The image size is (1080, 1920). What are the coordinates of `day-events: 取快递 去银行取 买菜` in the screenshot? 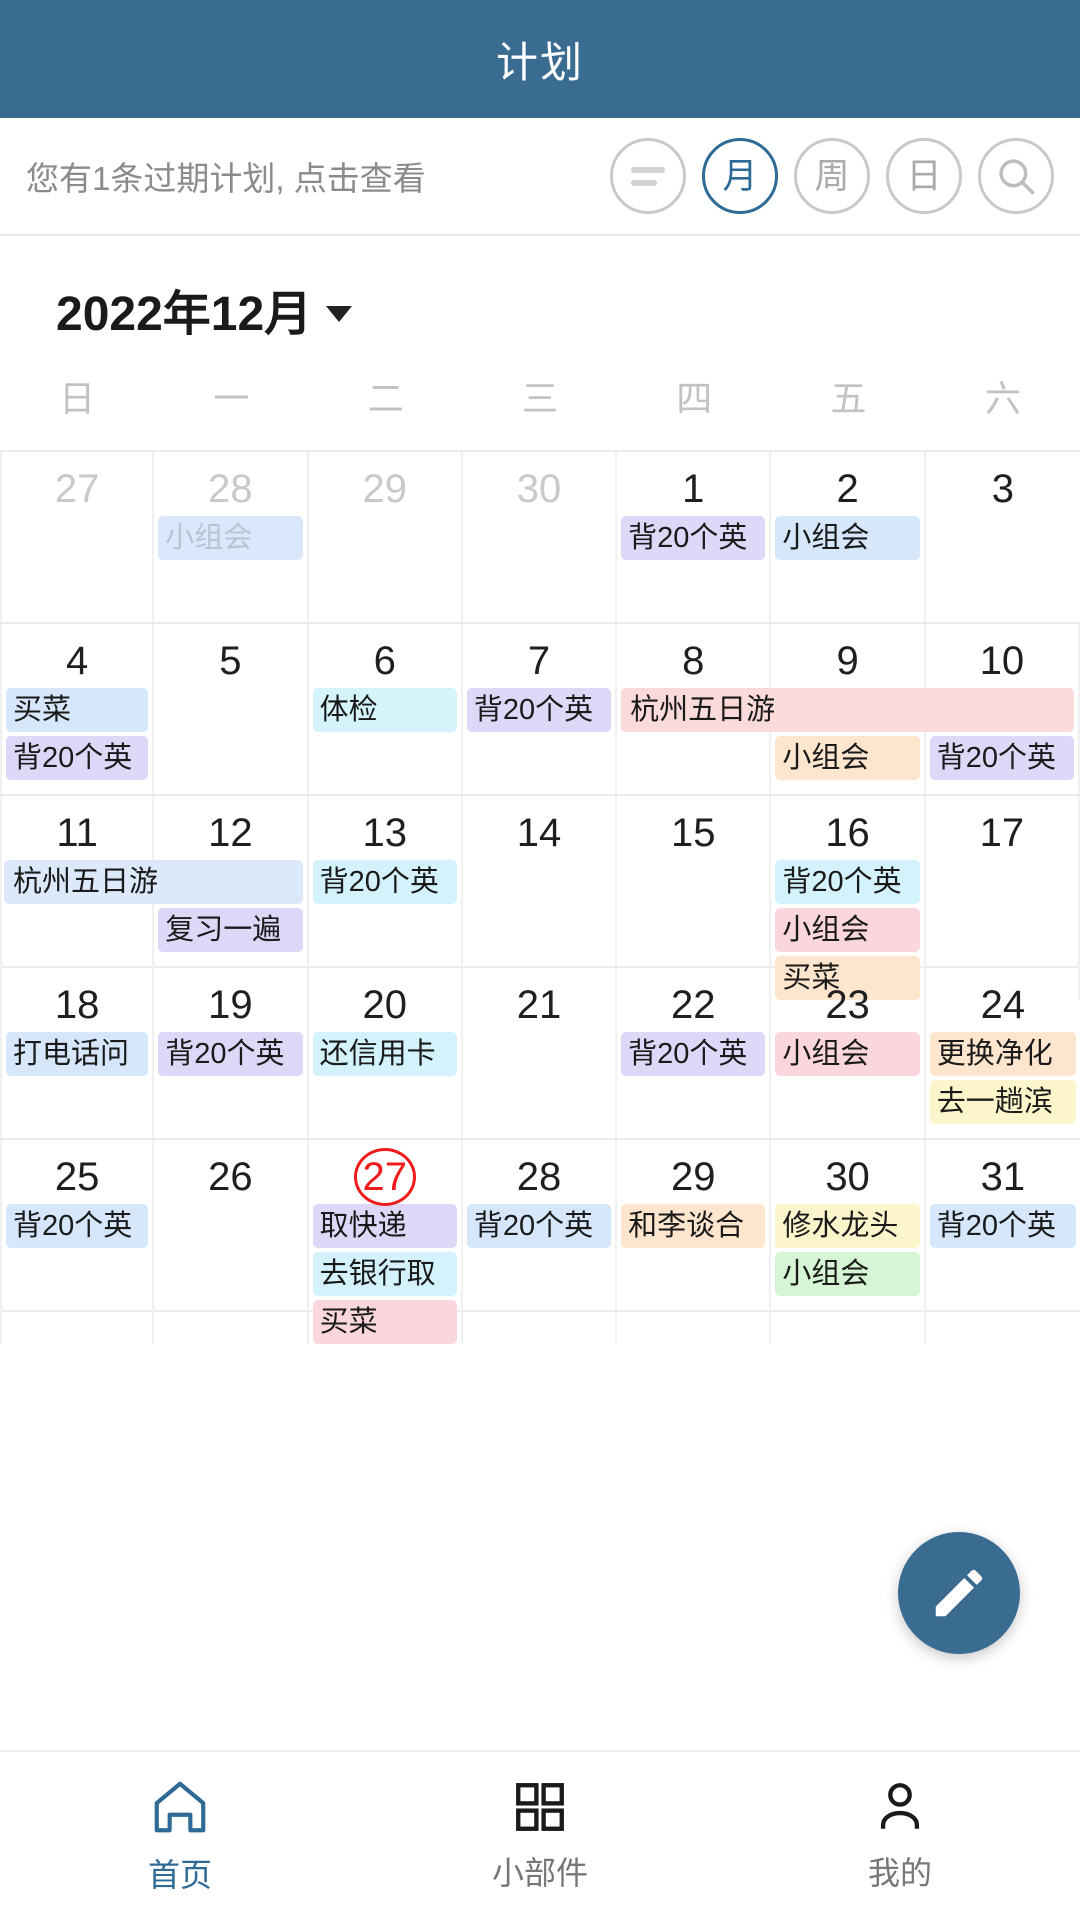 It's located at (385, 1274).